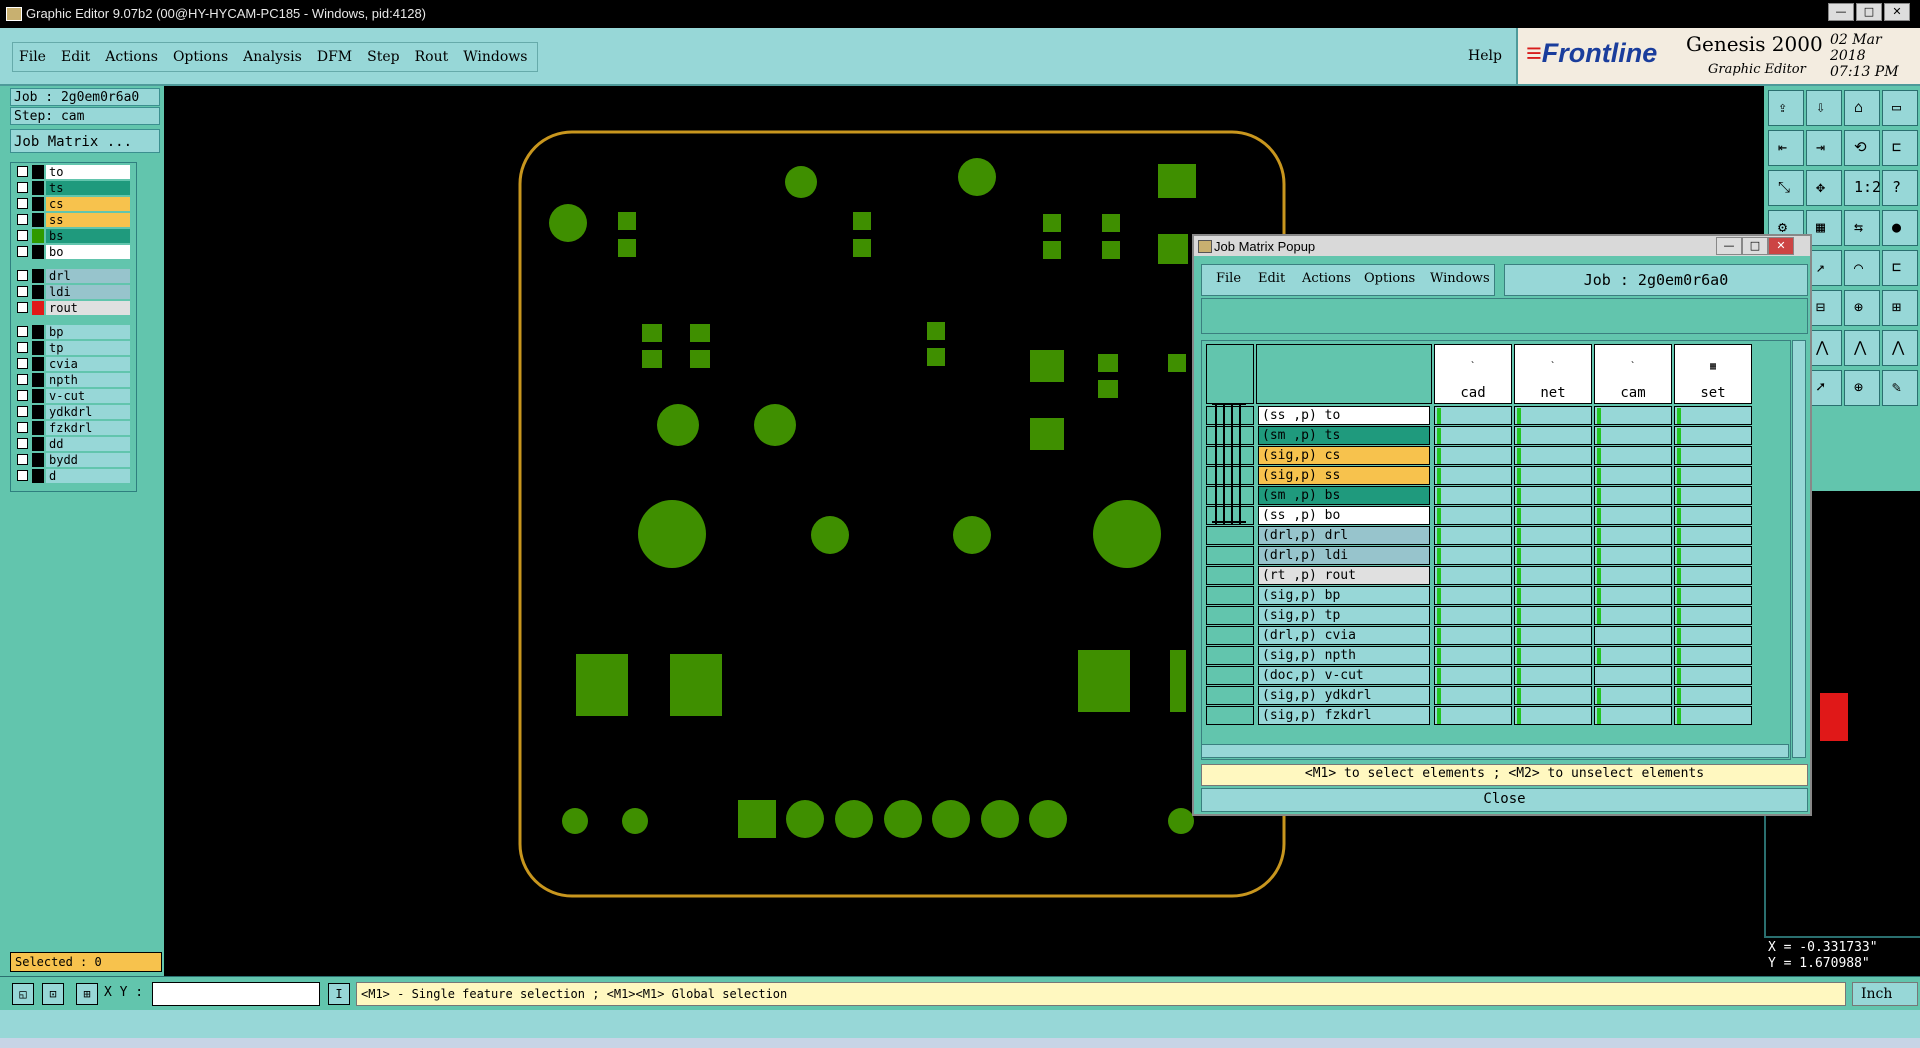  I want to click on layer-name: ydkdrl, so click(88, 412).